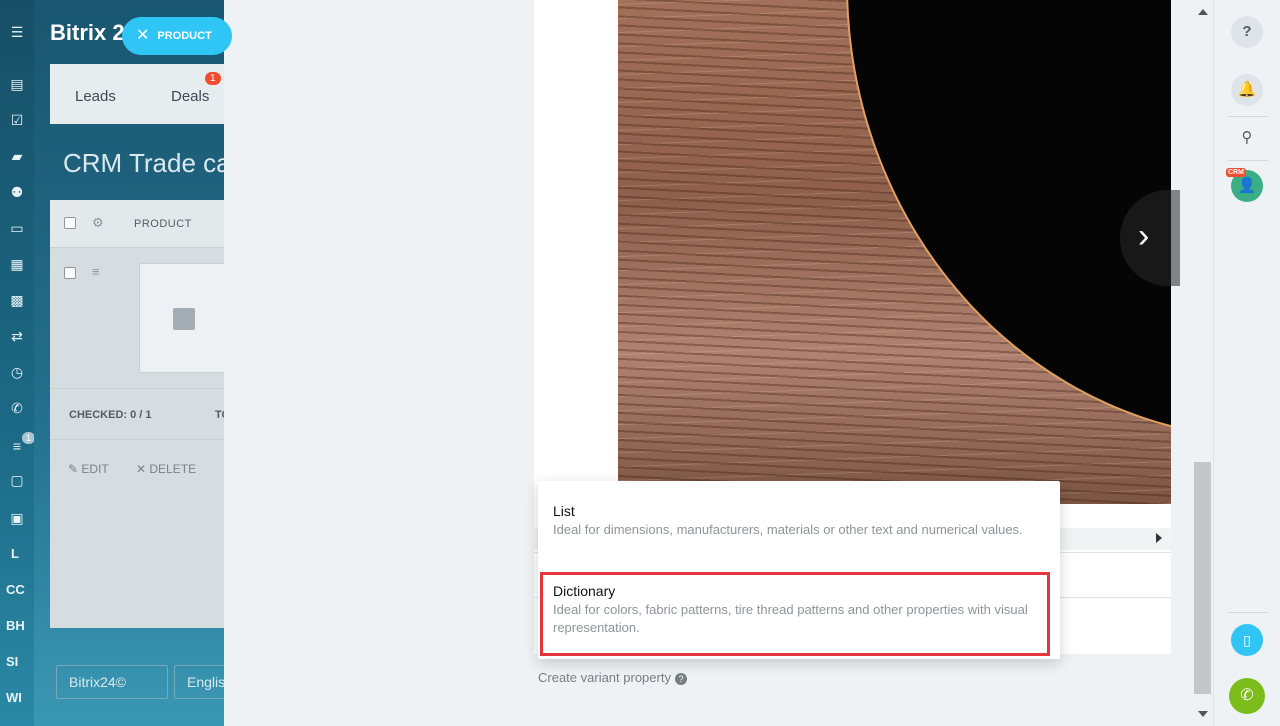 This screenshot has height=726, width=1280. What do you see at coordinates (1246, 363) in the screenshot?
I see `right-toolbar: ? 🔔 ⚲ 👤 CRM ▯ ✆` at bounding box center [1246, 363].